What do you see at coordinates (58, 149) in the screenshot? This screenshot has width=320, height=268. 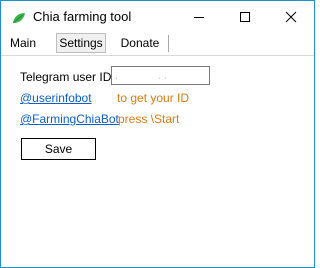 I see `save-button: Save` at bounding box center [58, 149].